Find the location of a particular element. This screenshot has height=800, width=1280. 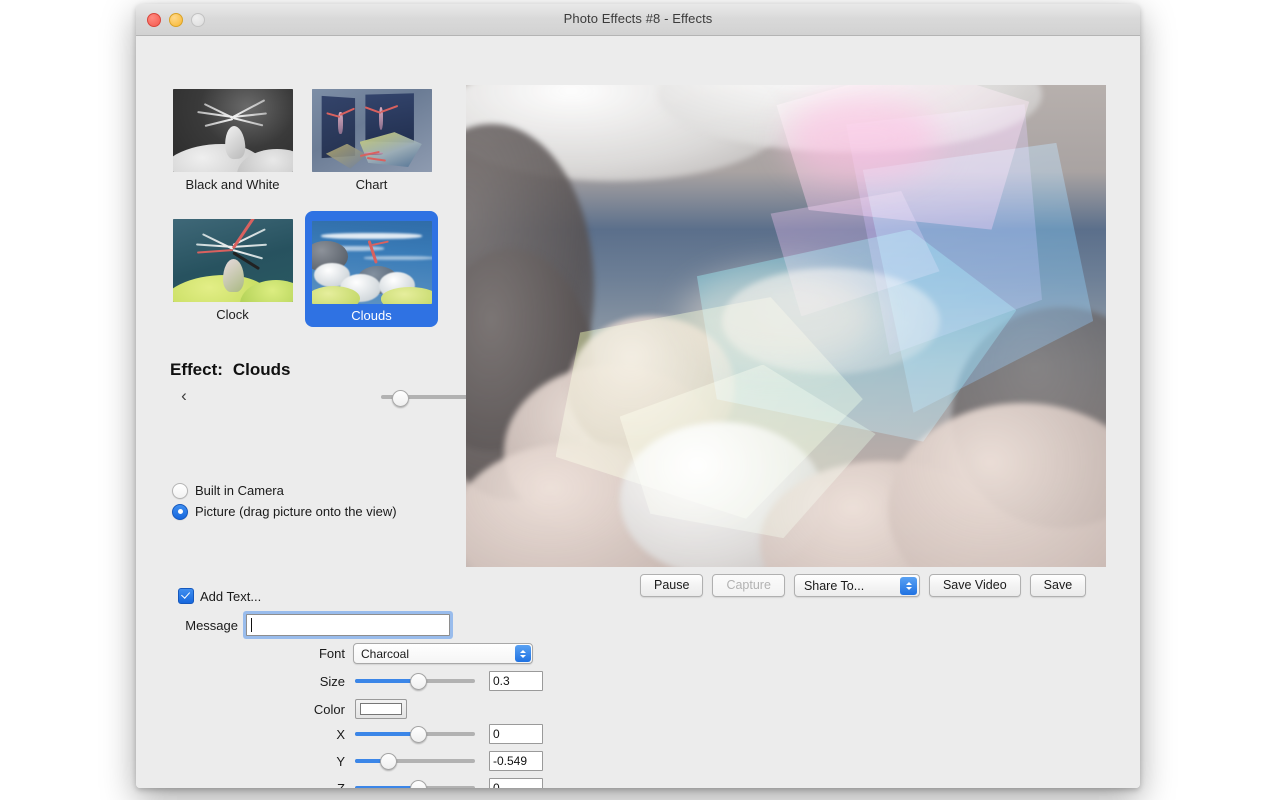

previous-effect-icon: ‹ is located at coordinates (184, 396).